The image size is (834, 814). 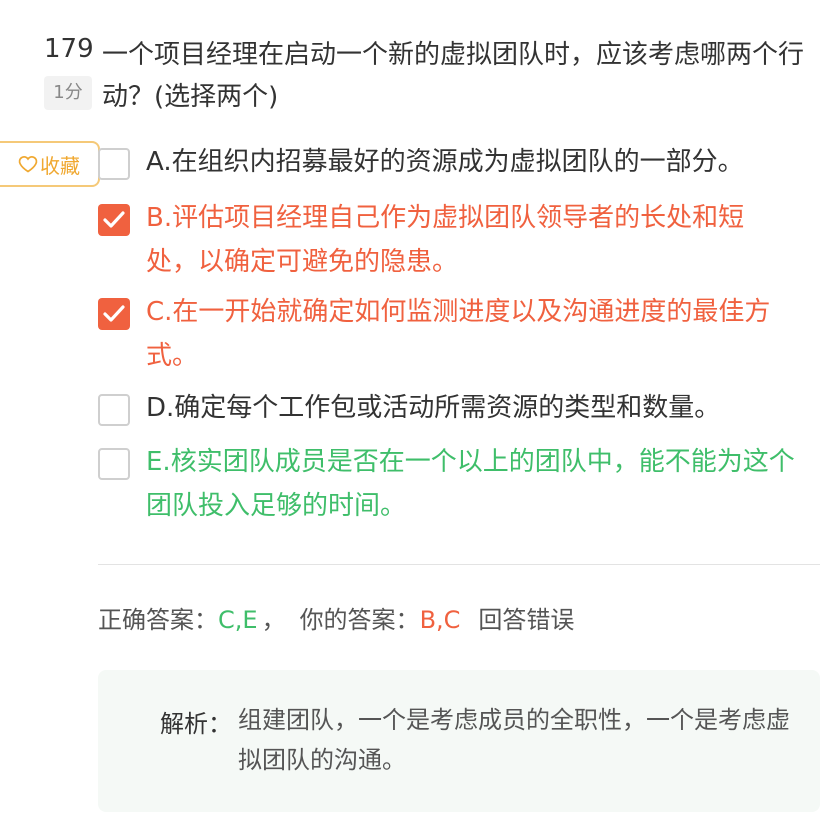 I want to click on your-answer-label: 你的答案：, so click(x=359, y=620).